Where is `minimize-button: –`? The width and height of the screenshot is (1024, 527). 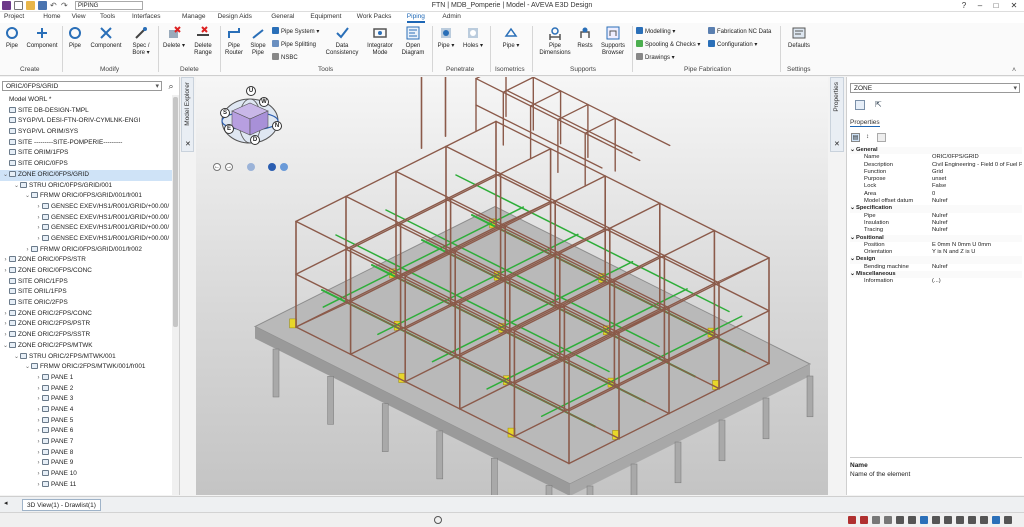 minimize-button: – is located at coordinates (980, 6).